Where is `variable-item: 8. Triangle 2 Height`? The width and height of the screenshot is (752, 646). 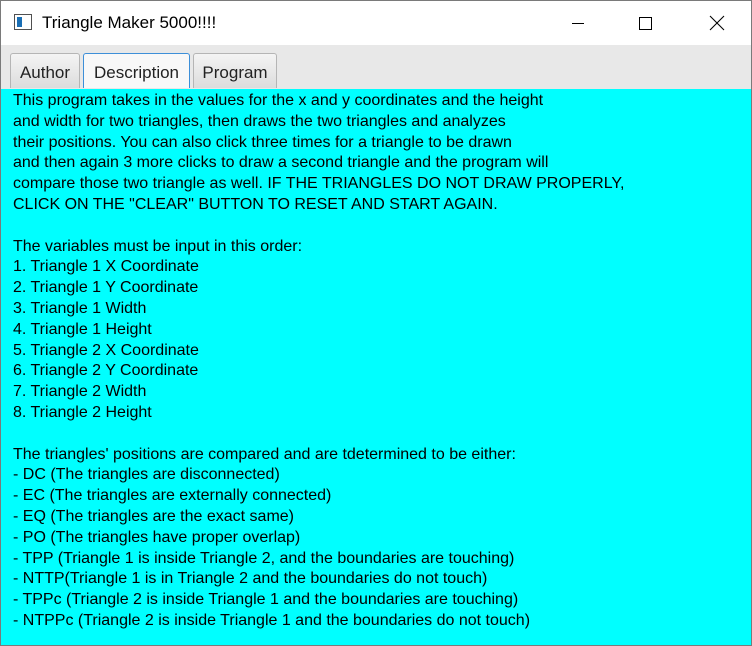 variable-item: 8. Triangle 2 Height is located at coordinates (82, 412).